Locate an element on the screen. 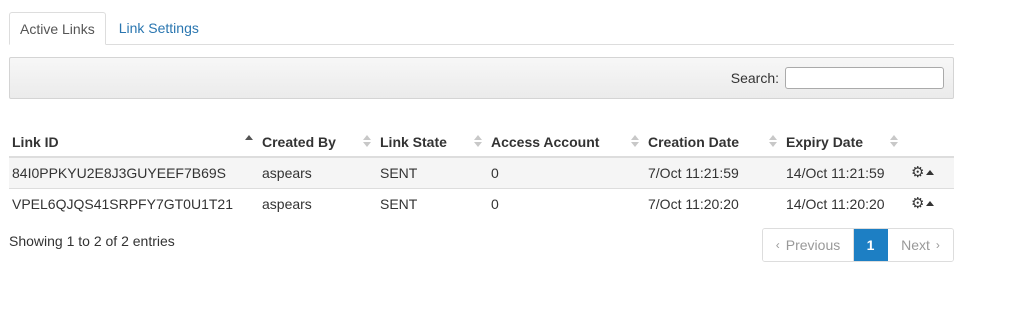 This screenshot has height=327, width=1010. column-header-label: Expiry Date is located at coordinates (825, 141).